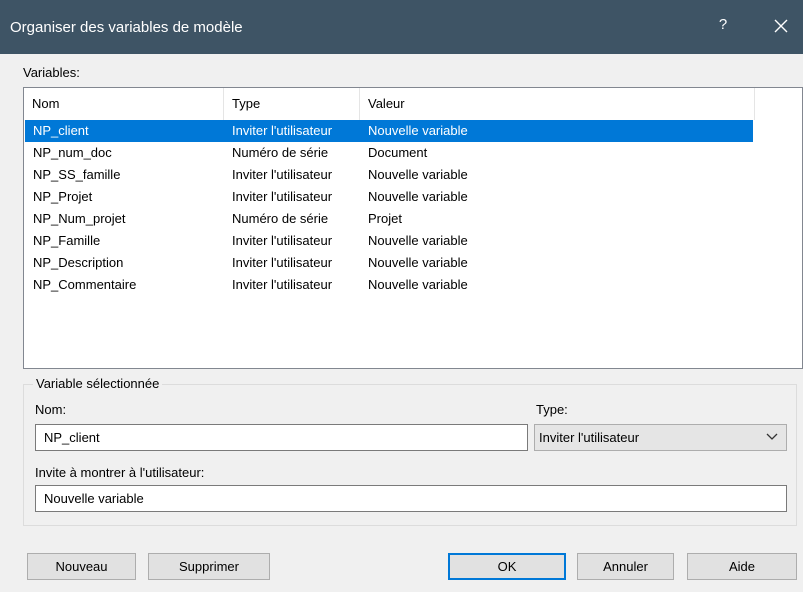 The image size is (803, 592). What do you see at coordinates (63, 196) in the screenshot?
I see `cell-nom: NP_Projet` at bounding box center [63, 196].